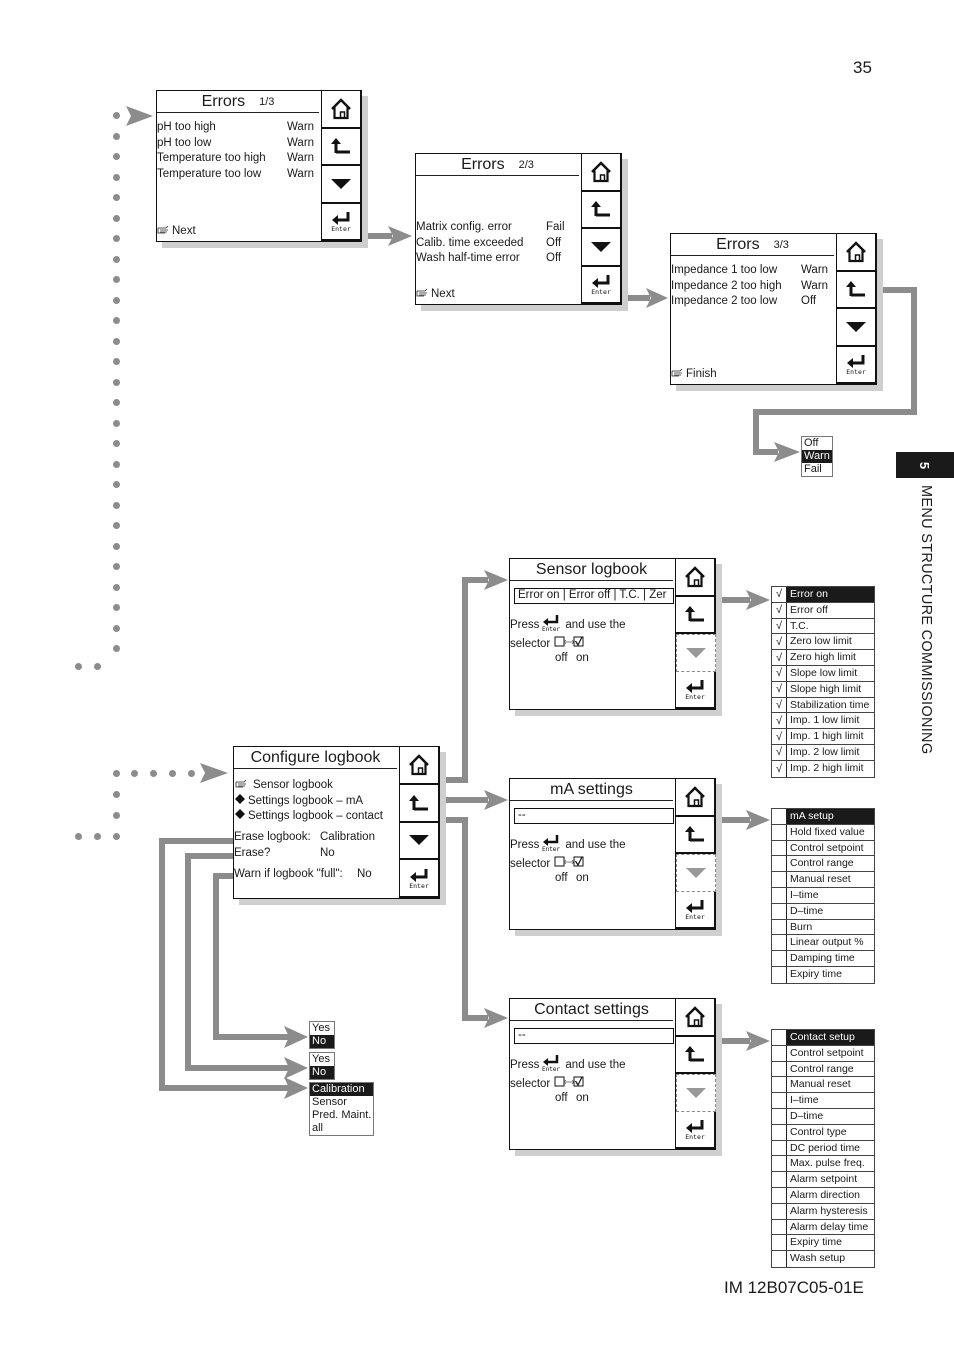  What do you see at coordinates (322, 1041) in the screenshot?
I see `option-item: No` at bounding box center [322, 1041].